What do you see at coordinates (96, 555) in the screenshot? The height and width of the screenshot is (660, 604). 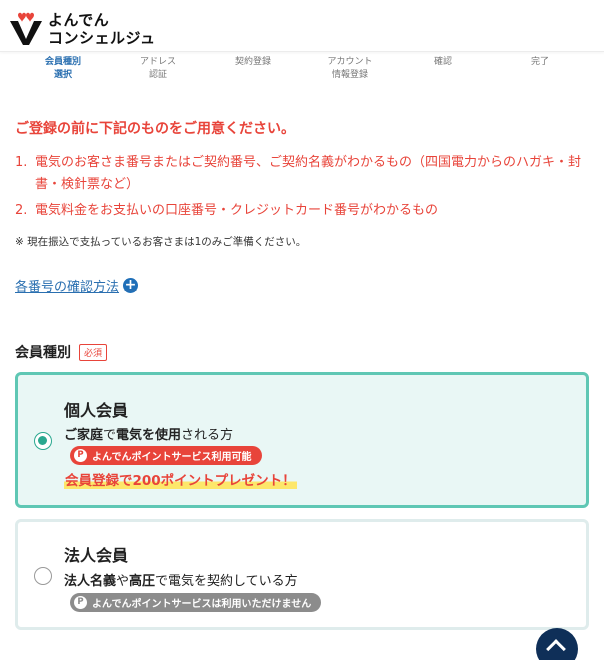 I see `option-title: 法人会員` at bounding box center [96, 555].